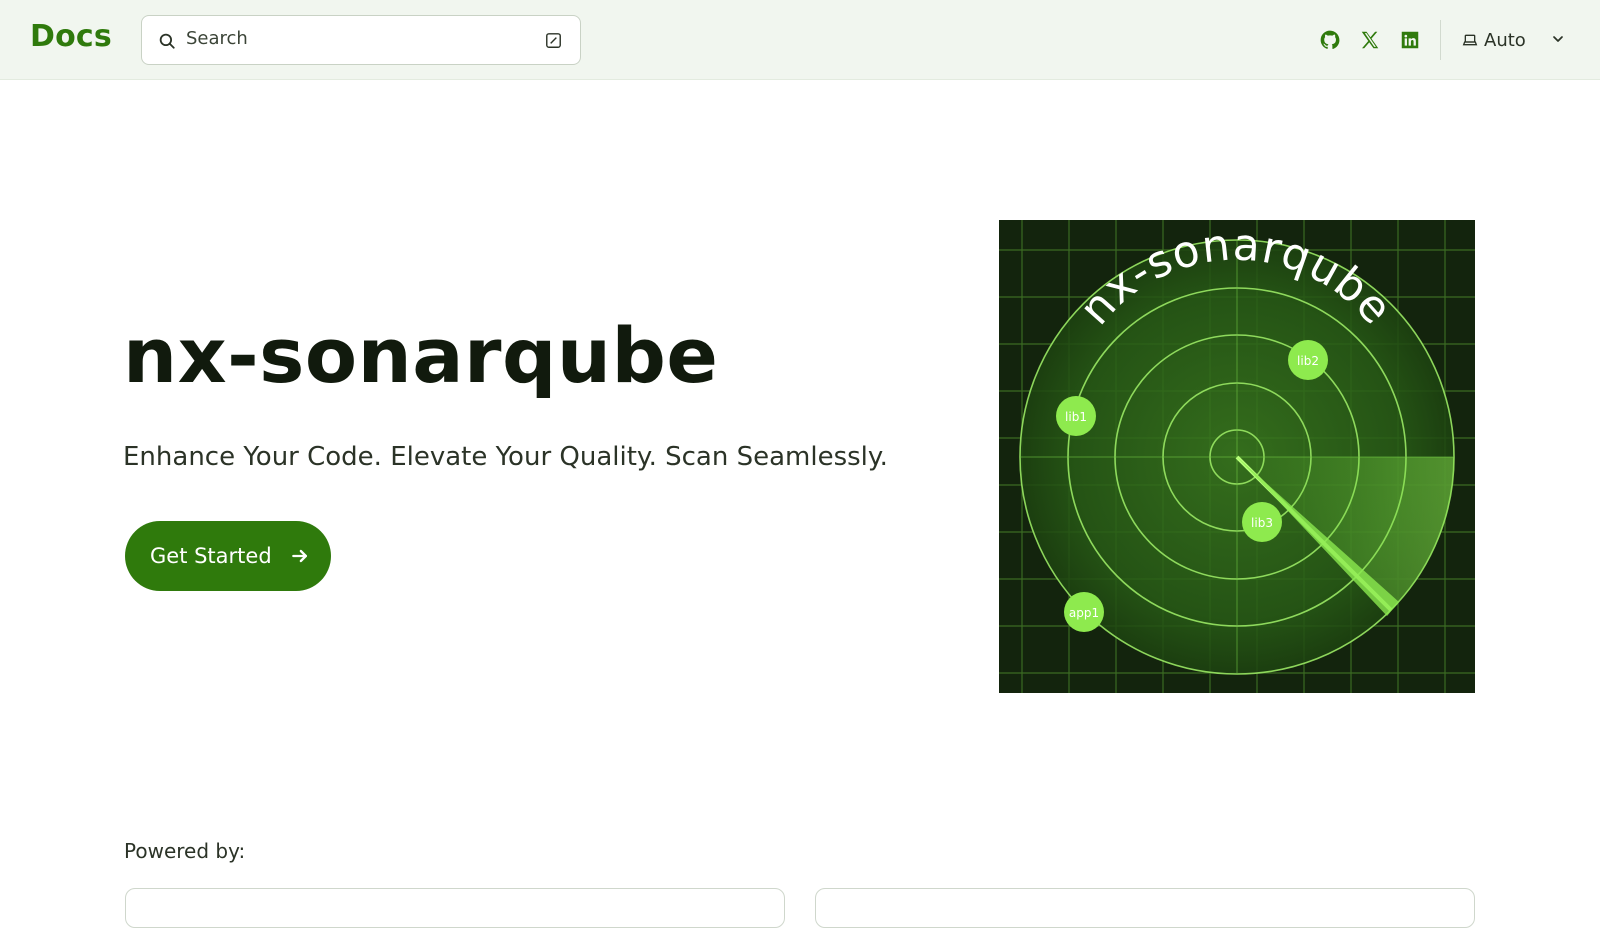  I want to click on blip-lib3: lib3, so click(1262, 522).